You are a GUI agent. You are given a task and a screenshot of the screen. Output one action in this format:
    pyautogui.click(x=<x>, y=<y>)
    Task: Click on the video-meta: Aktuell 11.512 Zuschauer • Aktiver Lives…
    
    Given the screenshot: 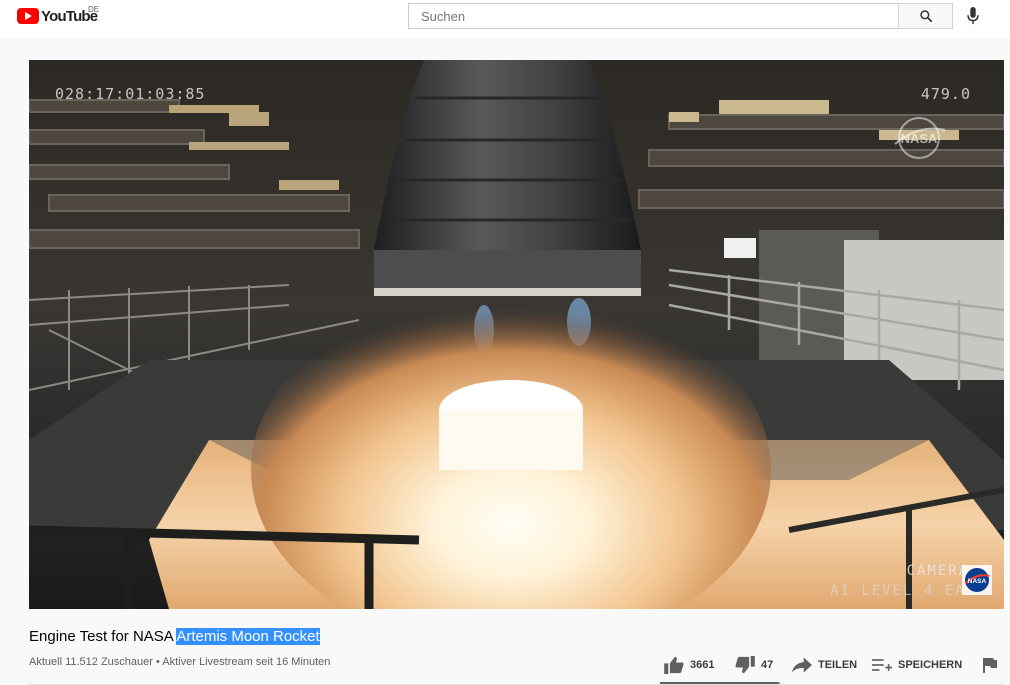 What is the action you would take?
    pyautogui.click(x=180, y=662)
    